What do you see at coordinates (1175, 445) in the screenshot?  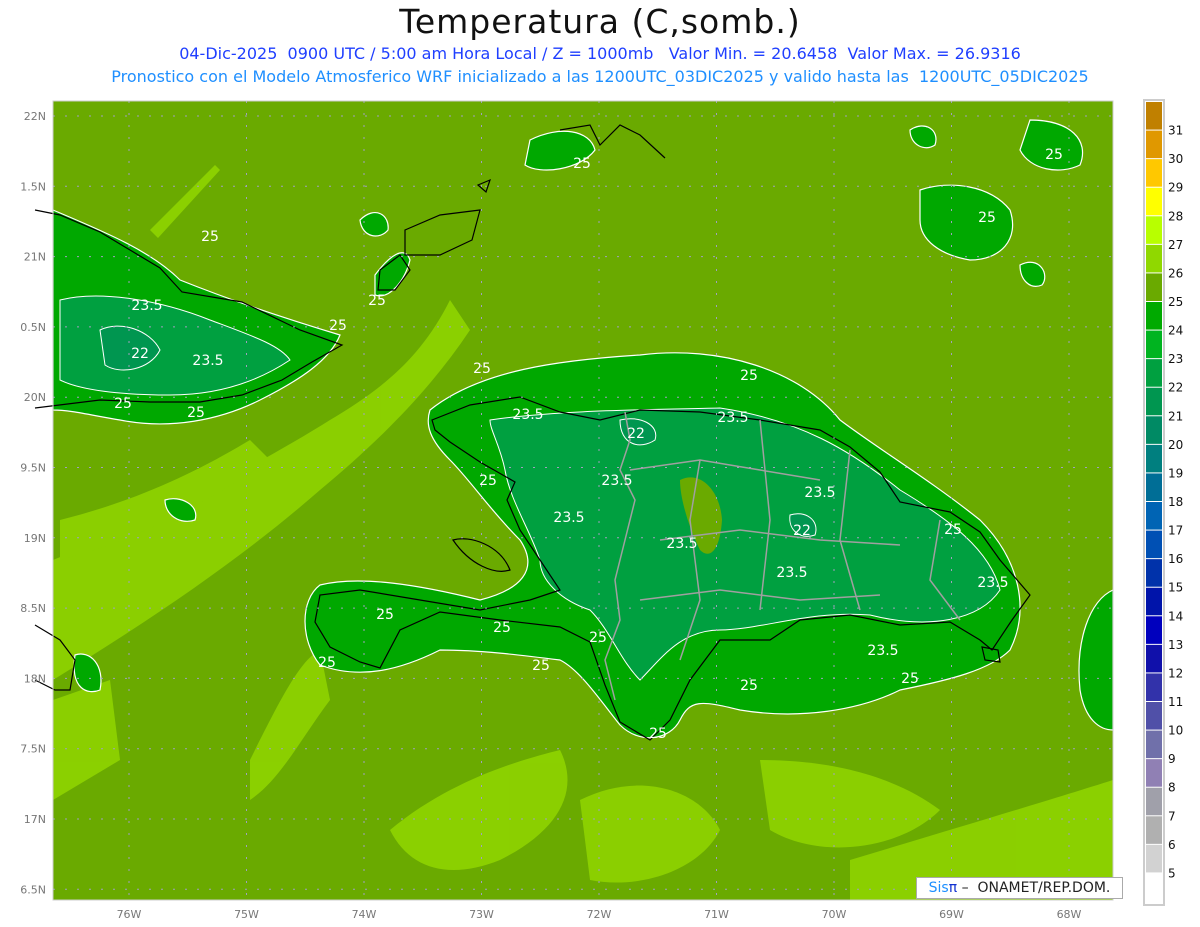 I see `colorbar-label: 20` at bounding box center [1175, 445].